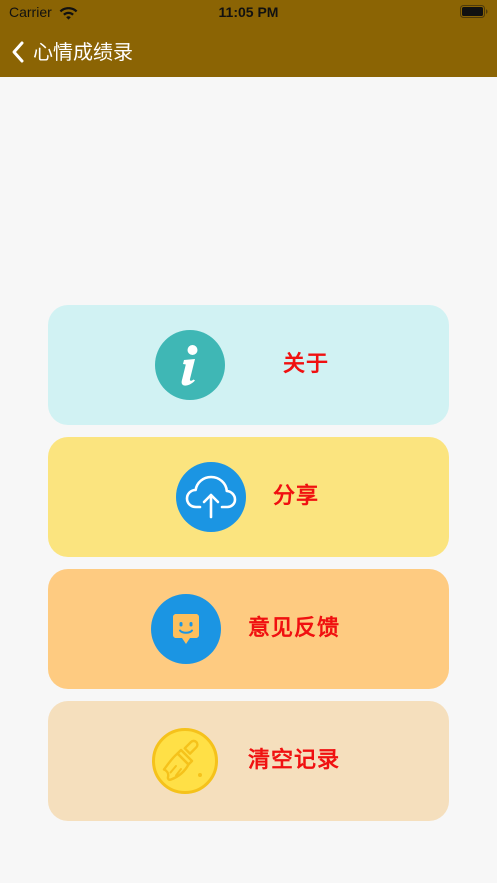 The width and height of the screenshot is (497, 883). I want to click on about-label: 关于, so click(306, 364).